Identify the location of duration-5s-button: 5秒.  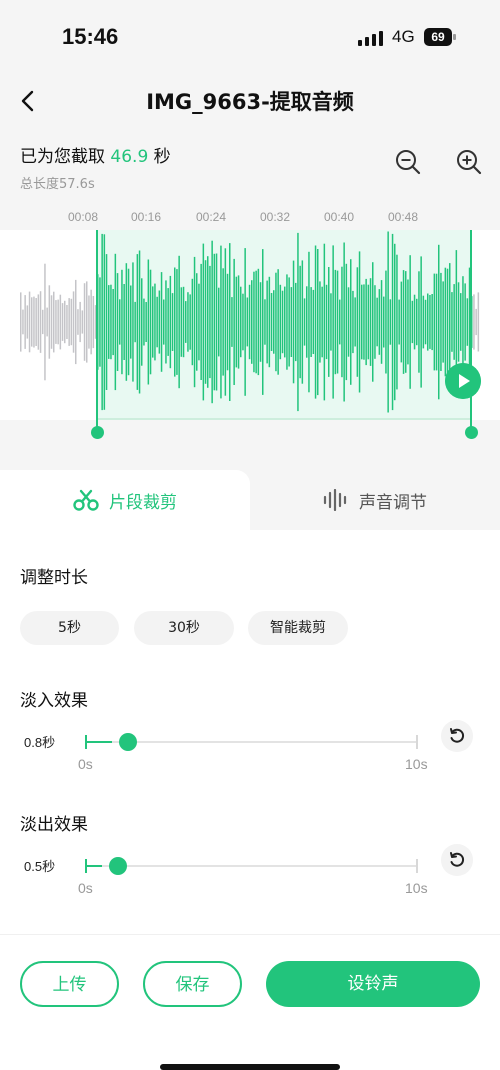
(69, 628).